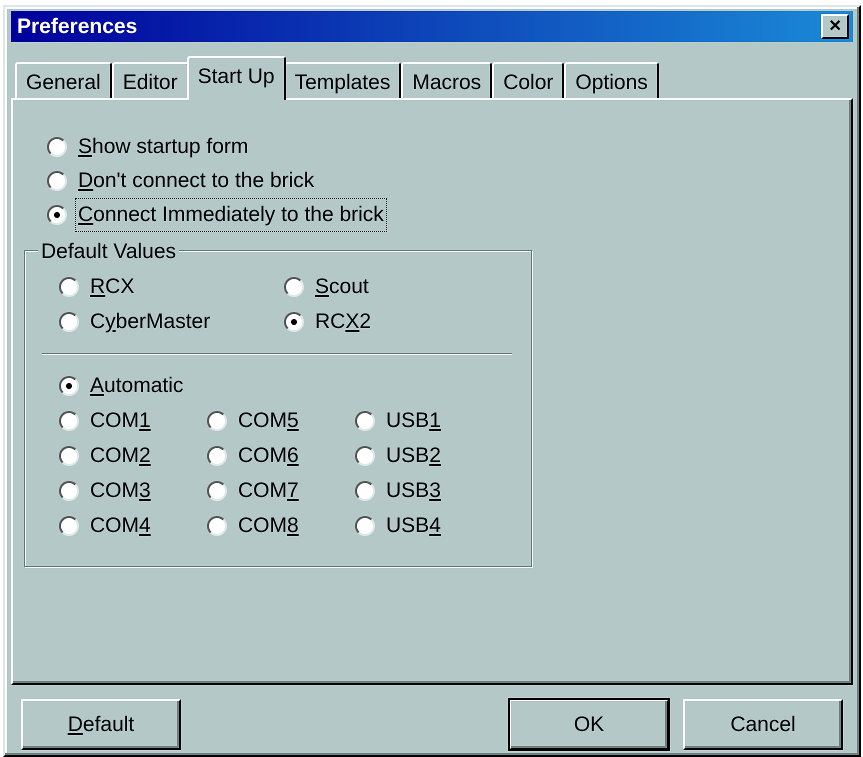 The height and width of the screenshot is (757, 863). I want to click on window-title: Preferences, so click(77, 27).